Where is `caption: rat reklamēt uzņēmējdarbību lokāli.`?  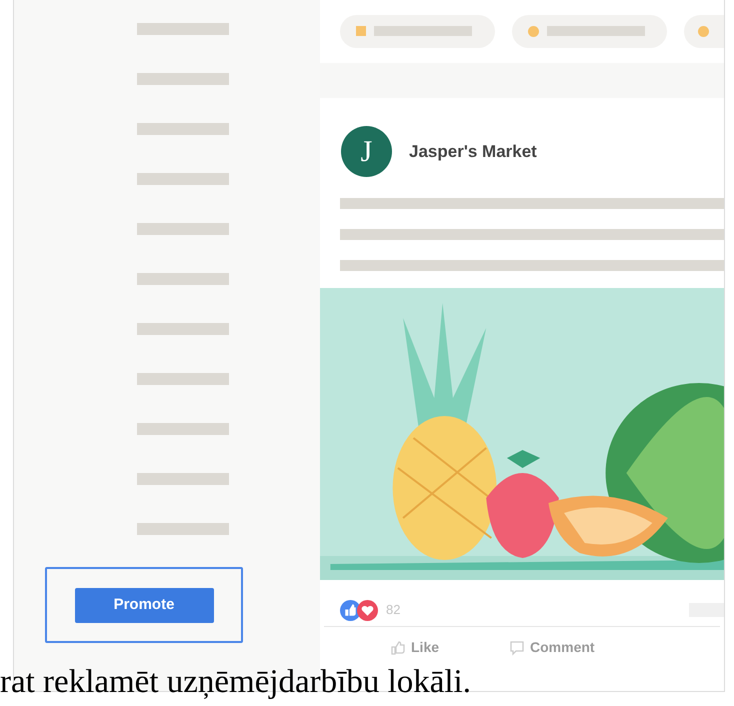 caption: rat reklamēt uzņēmējdarbību lokāli. is located at coordinates (235, 682).